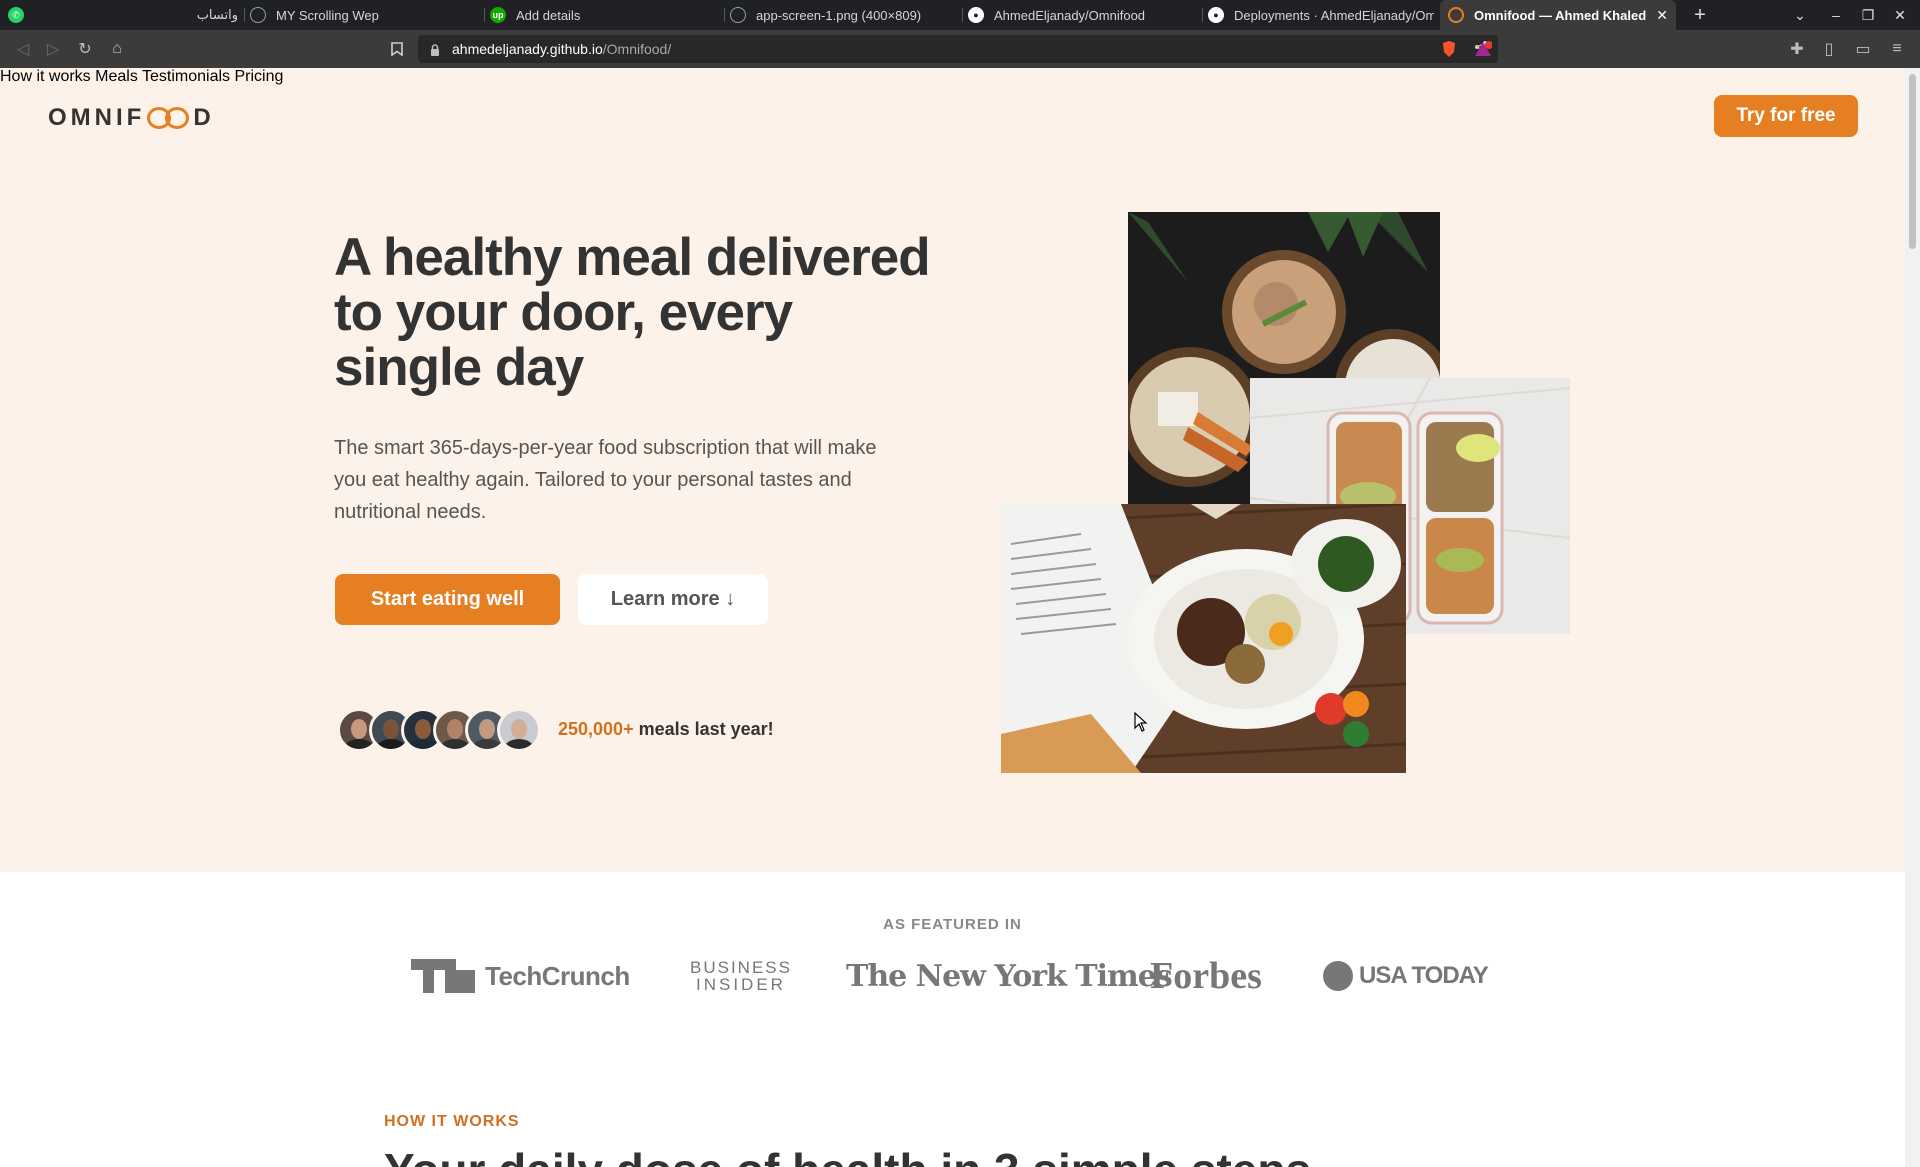  What do you see at coordinates (1338, 976) in the screenshot?
I see `usa-today-circle-icon` at bounding box center [1338, 976].